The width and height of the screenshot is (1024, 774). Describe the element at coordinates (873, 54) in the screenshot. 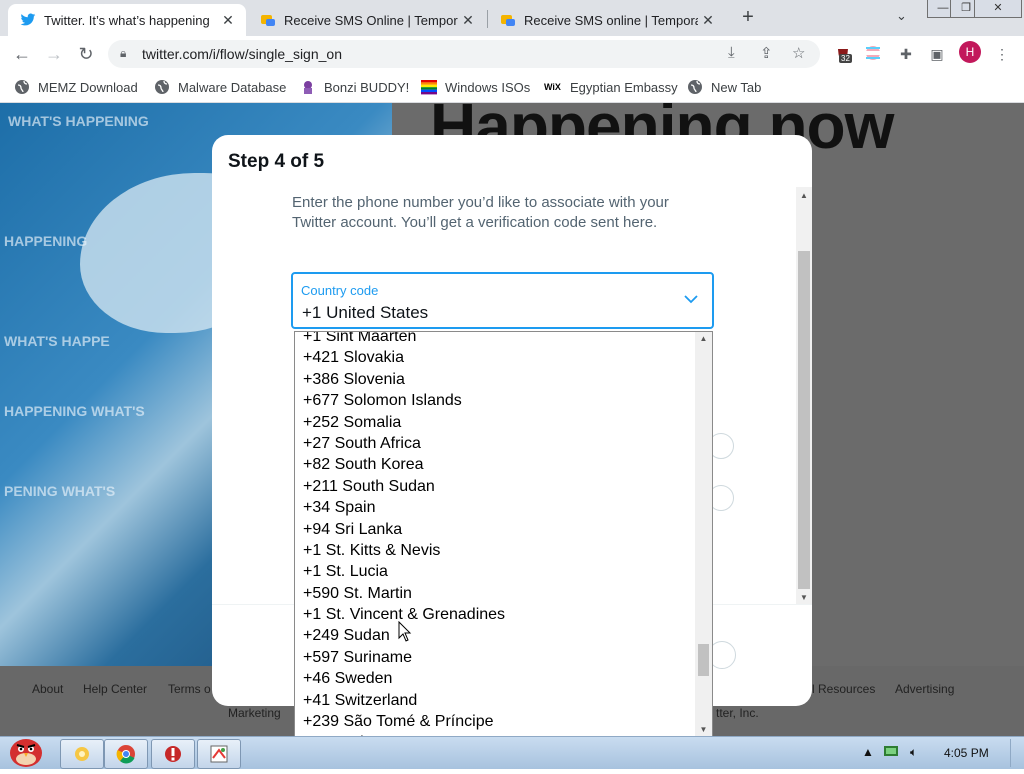

I see `extension-flag-icon` at that location.